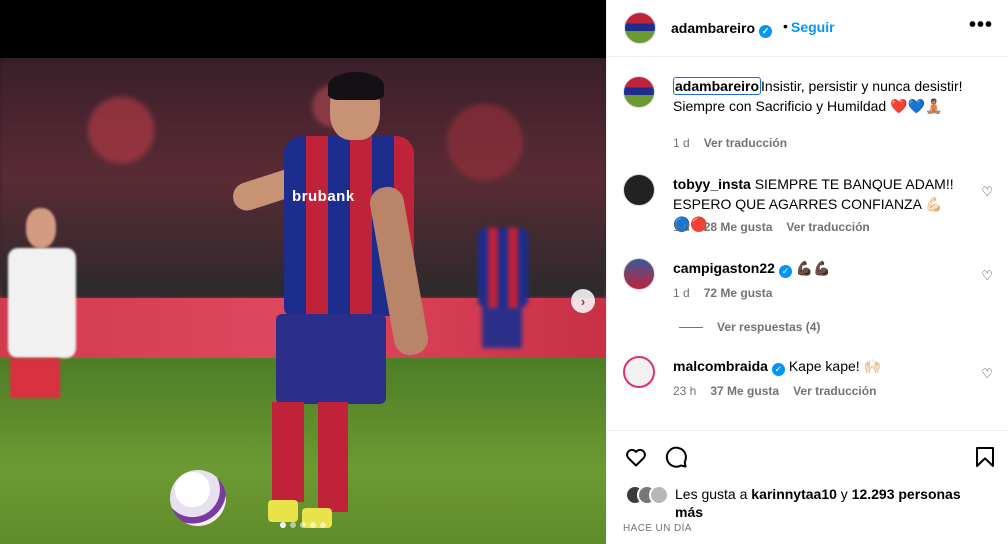 The image size is (1008, 544). What do you see at coordinates (323, 196) in the screenshot?
I see `shirt-sponsor: brubank` at bounding box center [323, 196].